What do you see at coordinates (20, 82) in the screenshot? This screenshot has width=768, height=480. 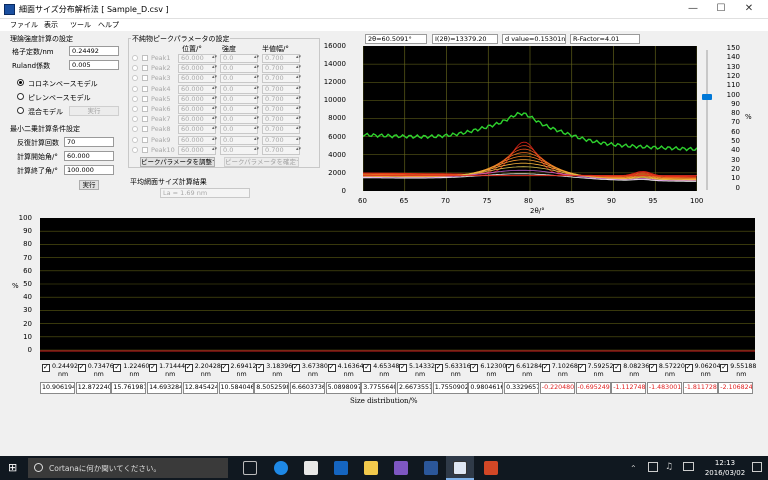 I see `model-radio-coronene` at bounding box center [20, 82].